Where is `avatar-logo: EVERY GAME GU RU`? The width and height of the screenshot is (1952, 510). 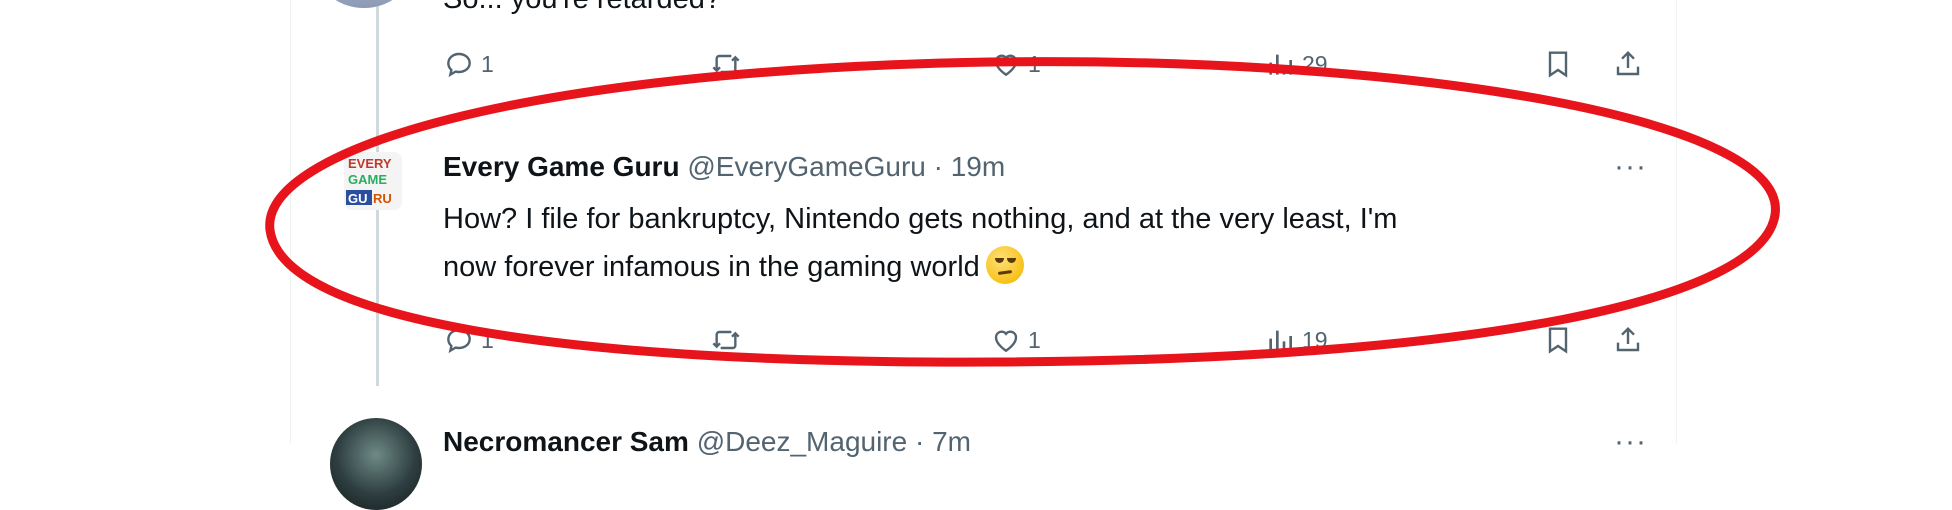 avatar-logo: EVERY GAME GU RU is located at coordinates (369, 181).